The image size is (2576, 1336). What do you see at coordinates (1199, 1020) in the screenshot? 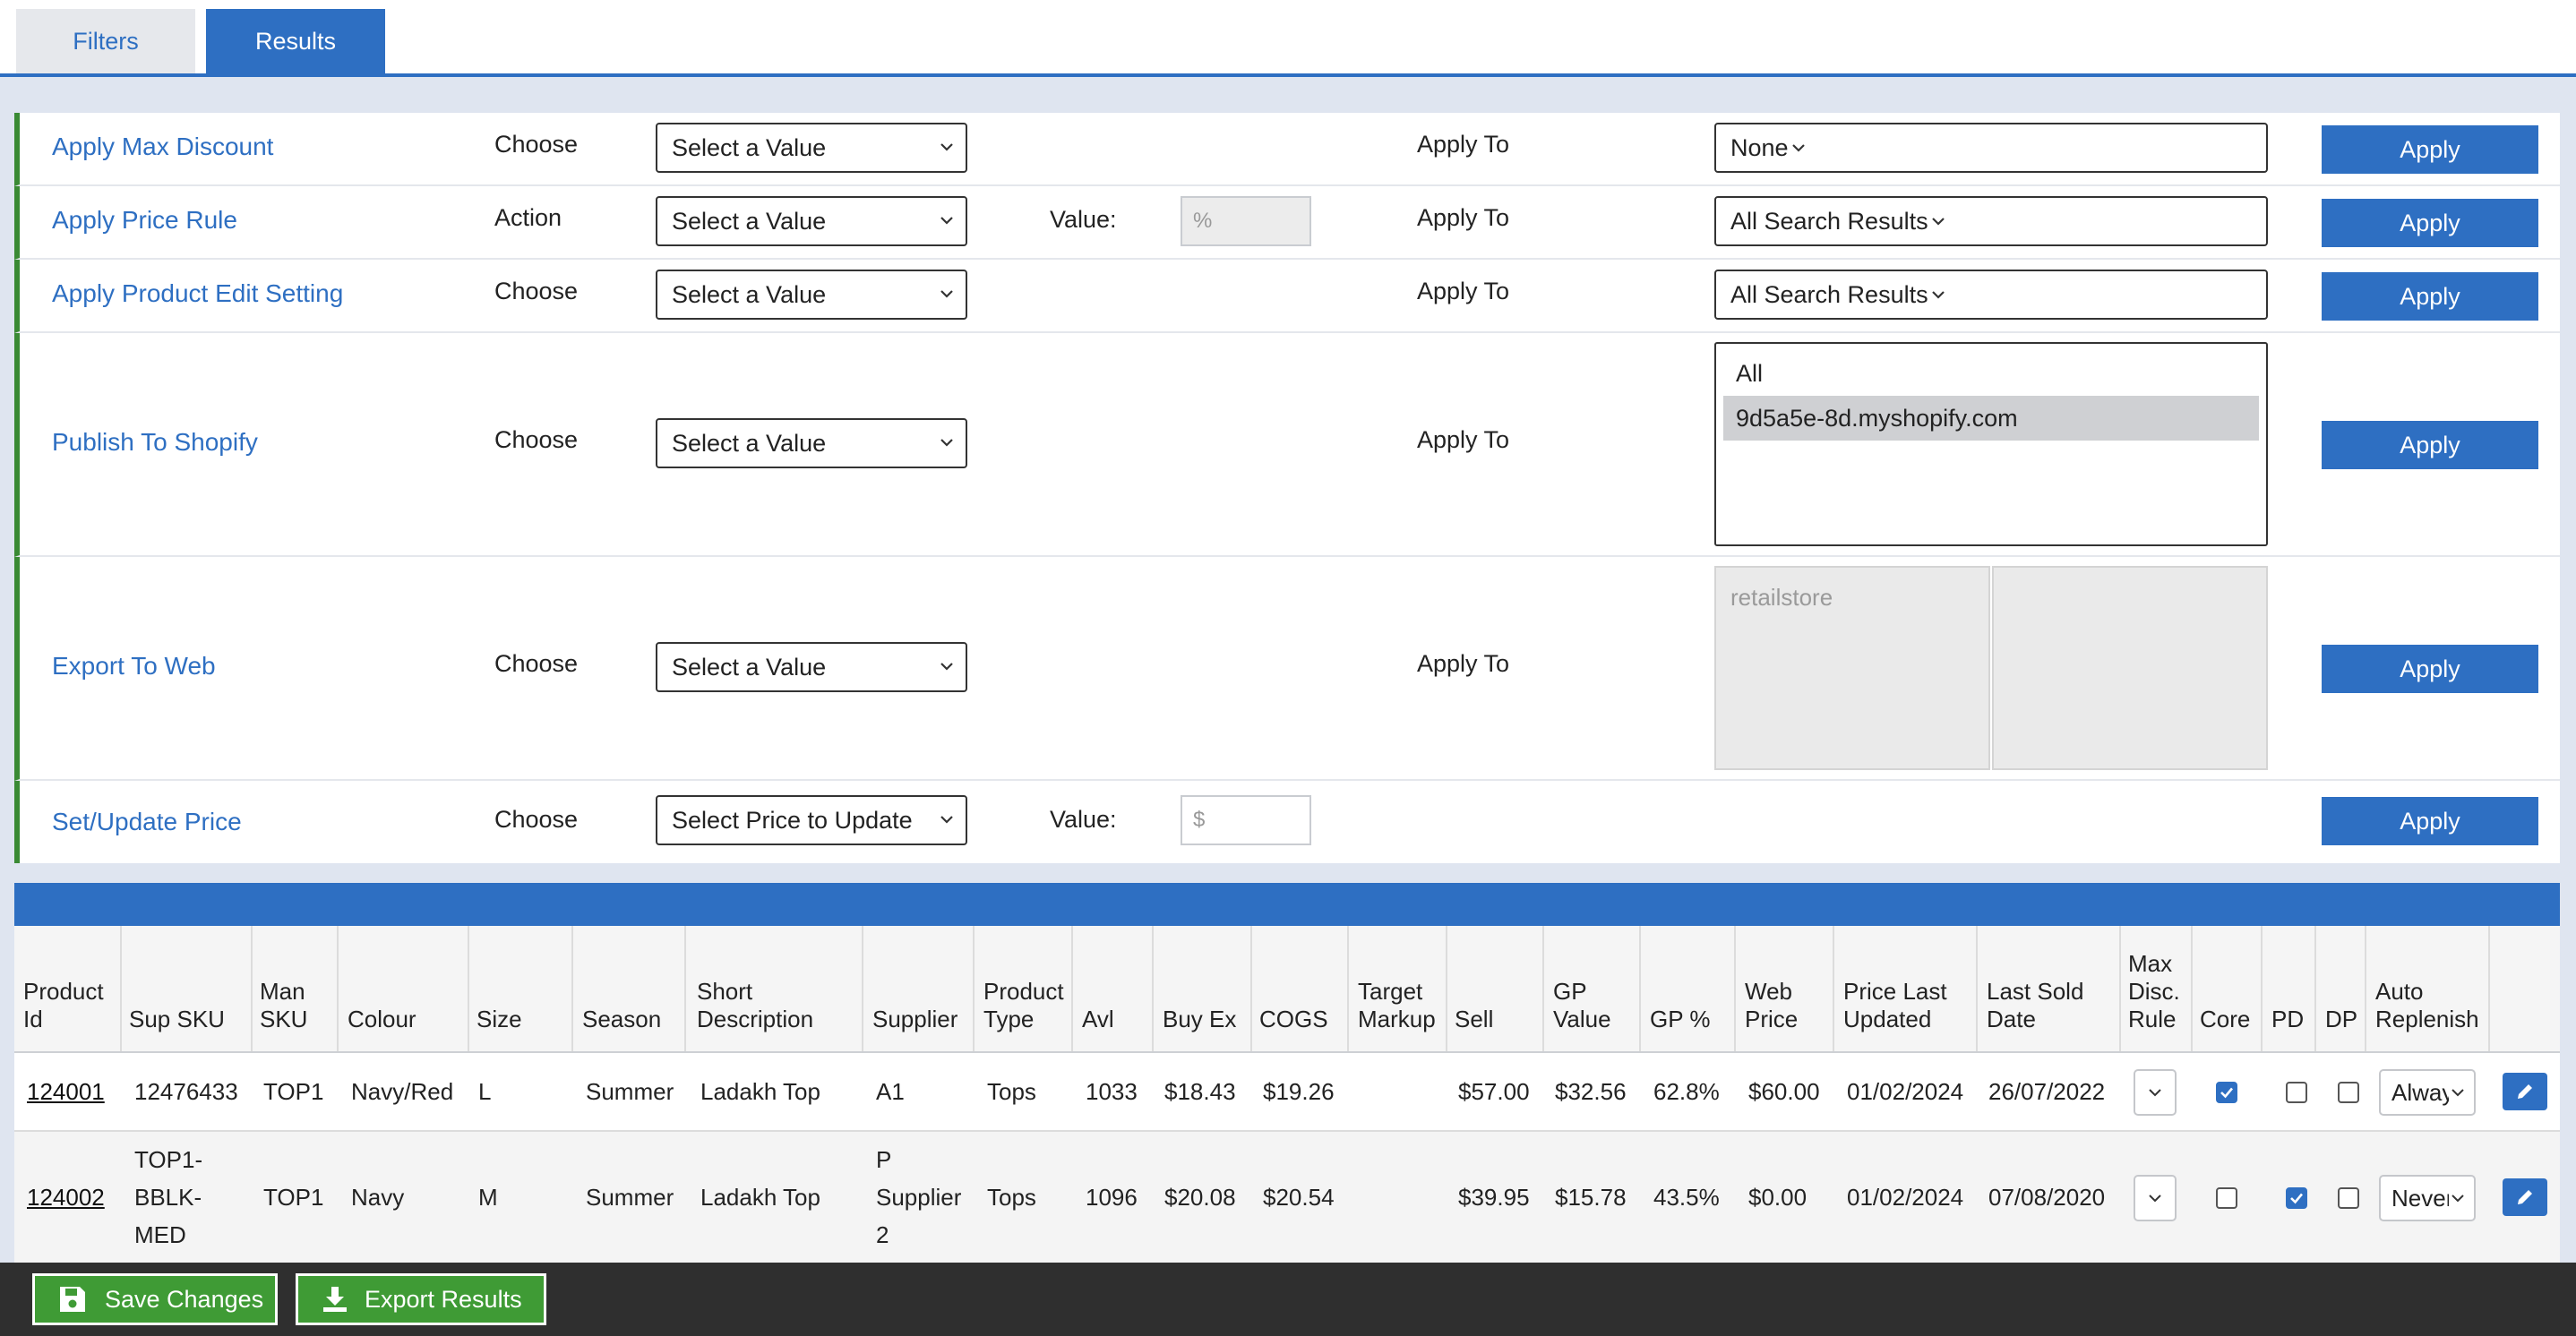
I see `col-buy-ex: Buy Ex` at bounding box center [1199, 1020].